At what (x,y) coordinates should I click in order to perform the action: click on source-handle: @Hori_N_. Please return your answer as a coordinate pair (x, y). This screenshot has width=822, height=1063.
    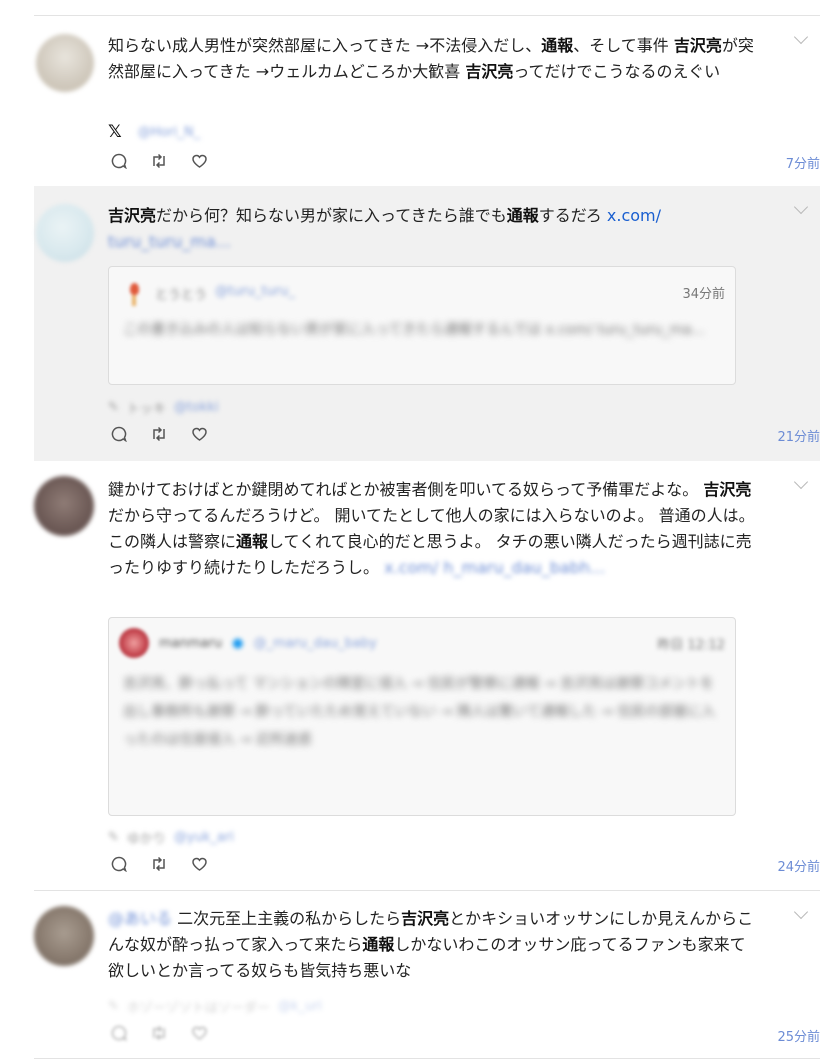
    Looking at the image, I should click on (169, 132).